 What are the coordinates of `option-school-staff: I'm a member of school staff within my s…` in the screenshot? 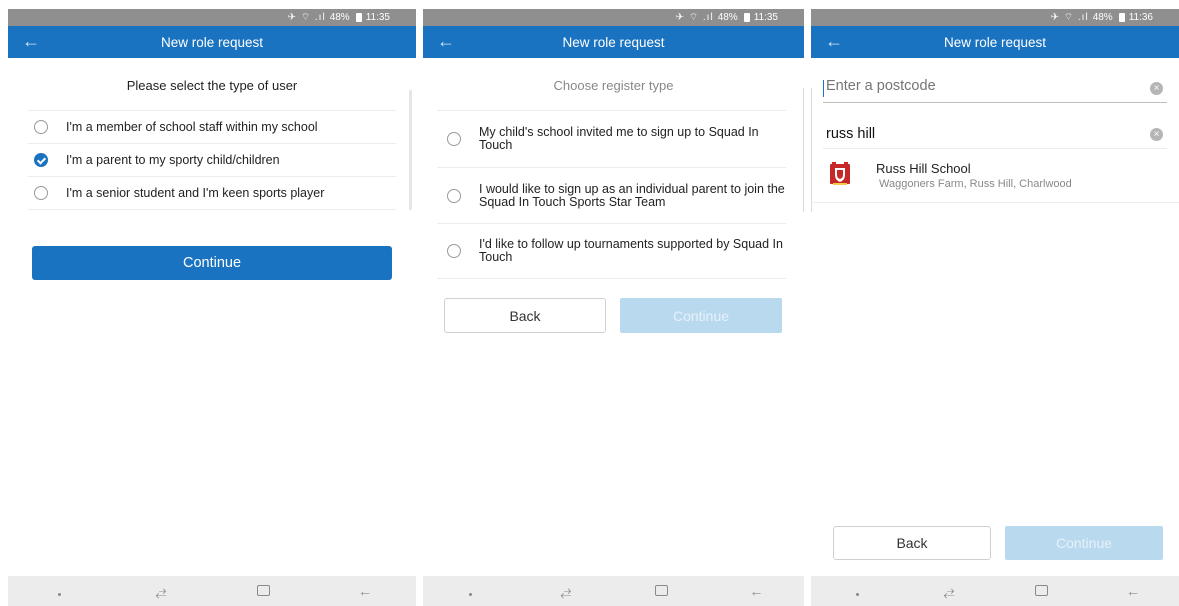 It's located at (212, 127).